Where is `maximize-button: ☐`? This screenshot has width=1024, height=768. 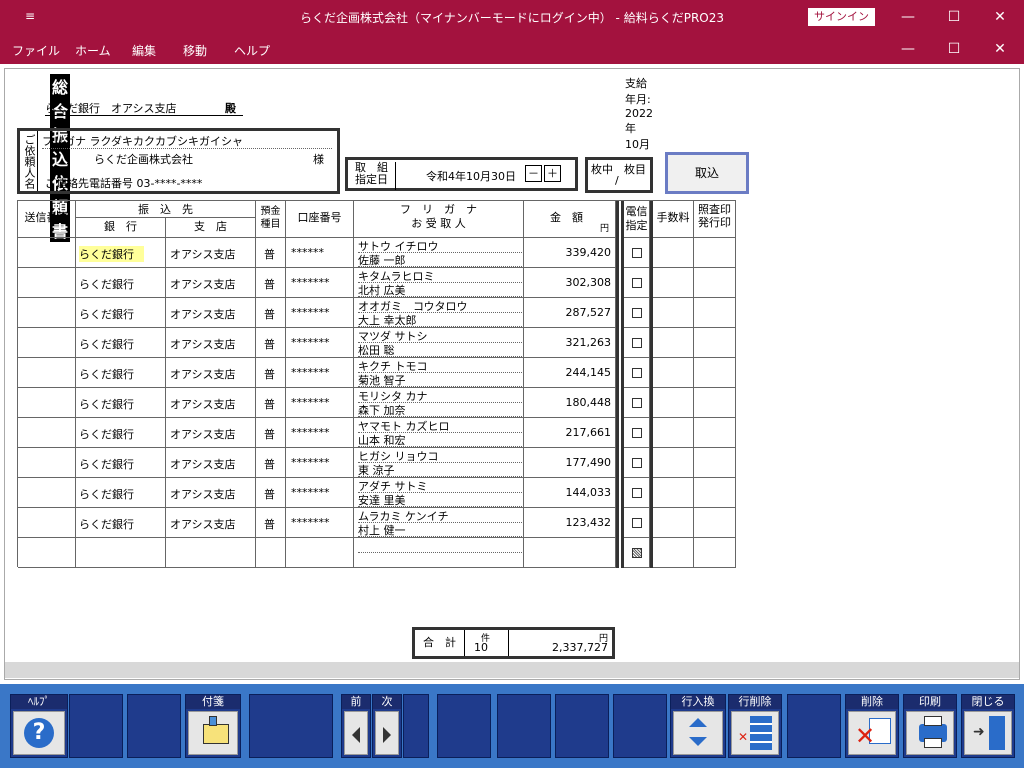 maximize-button: ☐ is located at coordinates (954, 17).